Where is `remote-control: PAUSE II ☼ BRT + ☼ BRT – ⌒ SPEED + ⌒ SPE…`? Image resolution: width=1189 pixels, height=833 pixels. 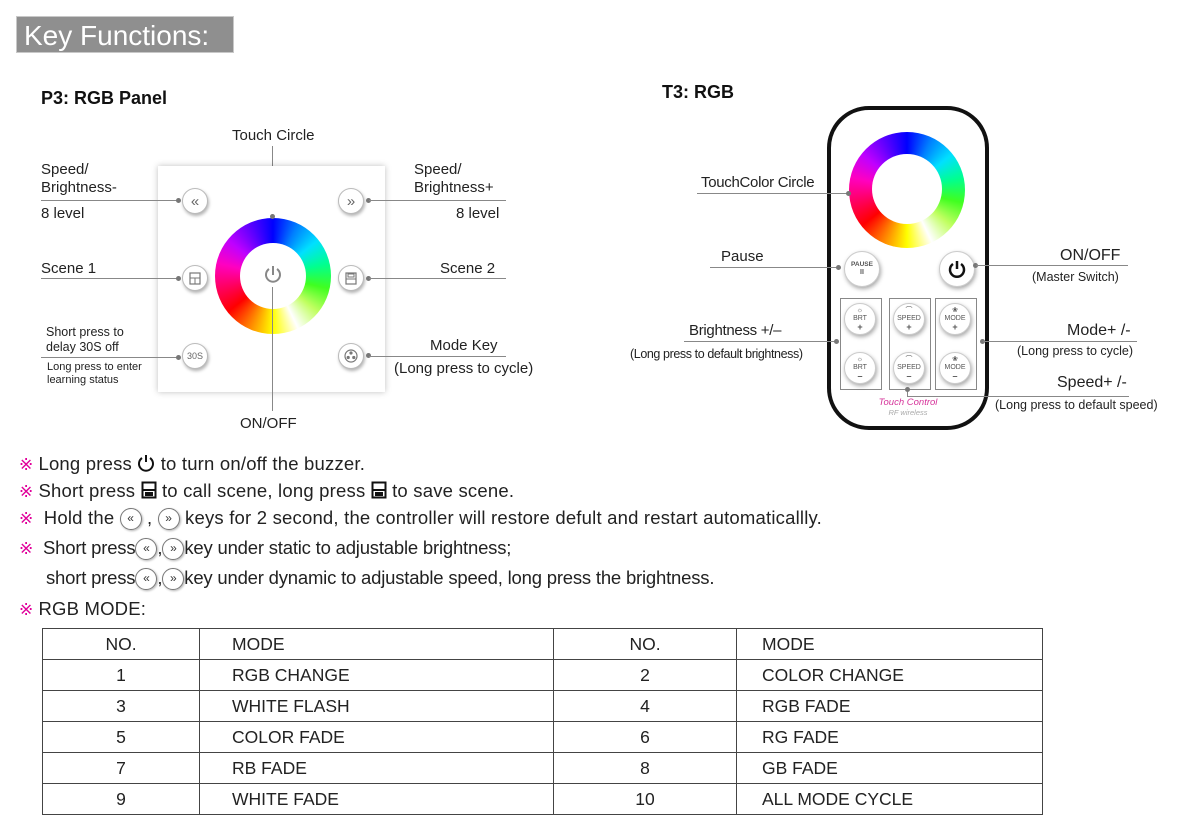
remote-control: PAUSE II ☼ BRT + ☼ BRT – ⌒ SPEED + ⌒ SPE… is located at coordinates (908, 268).